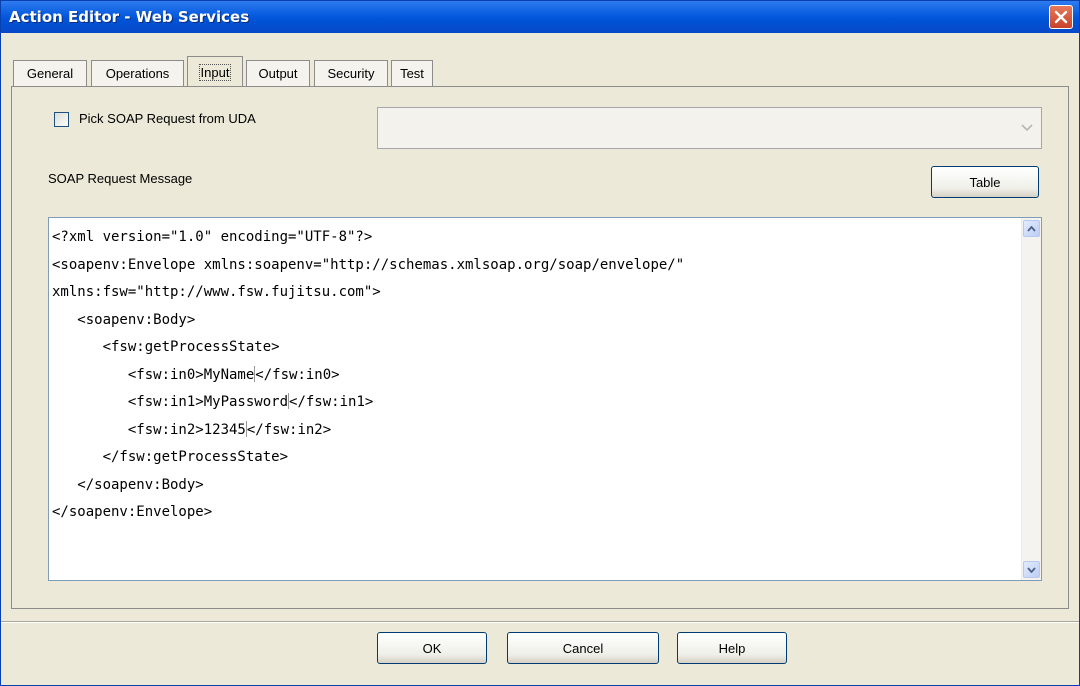 The image size is (1080, 686). I want to click on code-line: <fsw:in2>12345, so click(149, 429).